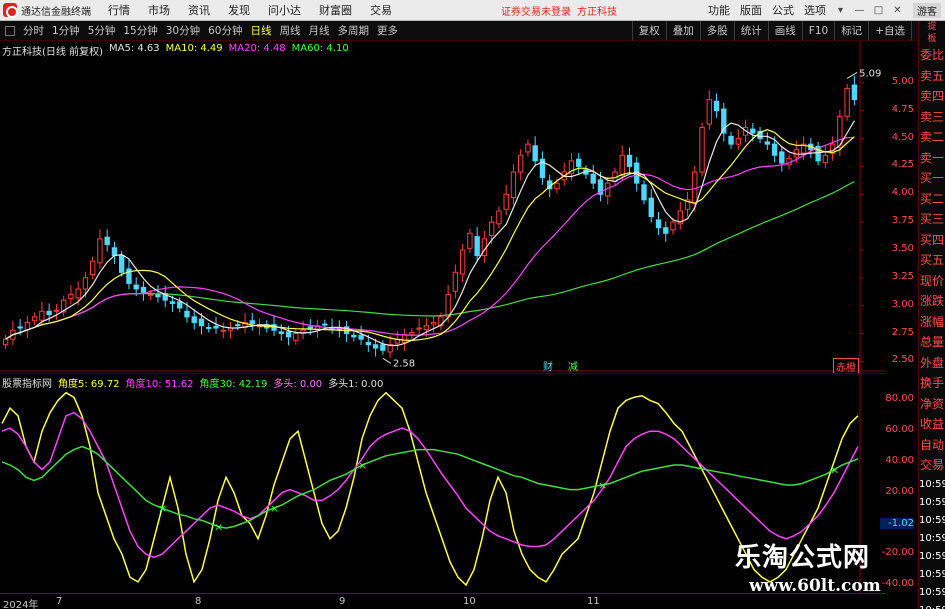  What do you see at coordinates (140, 30) in the screenshot?
I see `period-15min: 15分钟` at bounding box center [140, 30].